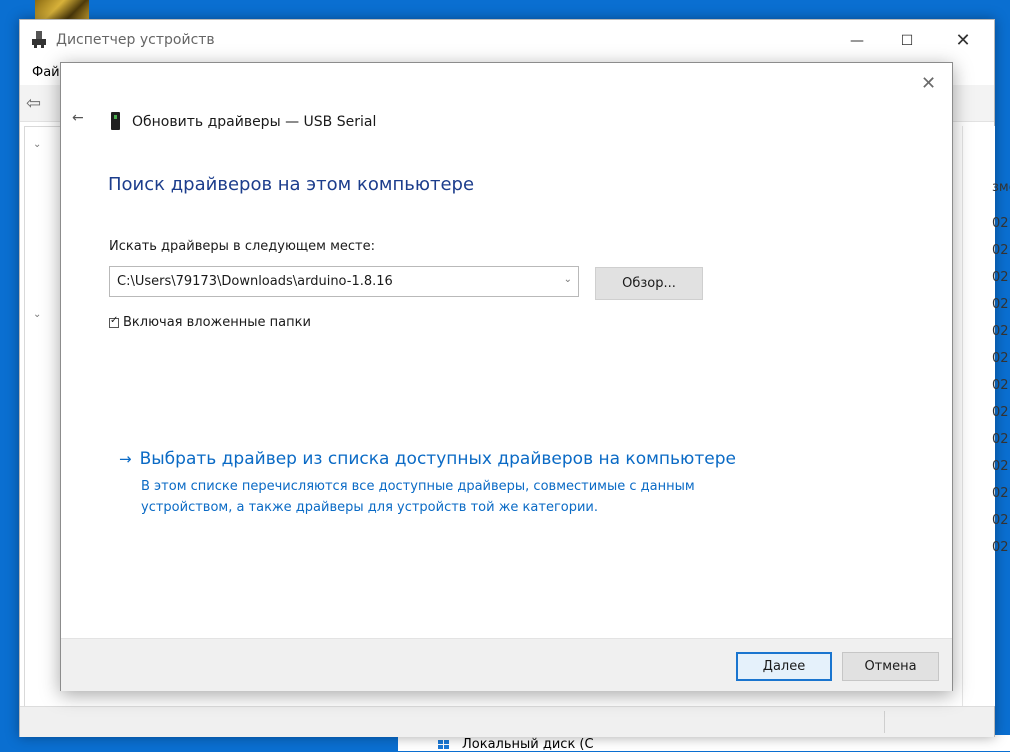  What do you see at coordinates (506, 664) in the screenshot?
I see `dialog-footer: Далее Отмена` at bounding box center [506, 664].